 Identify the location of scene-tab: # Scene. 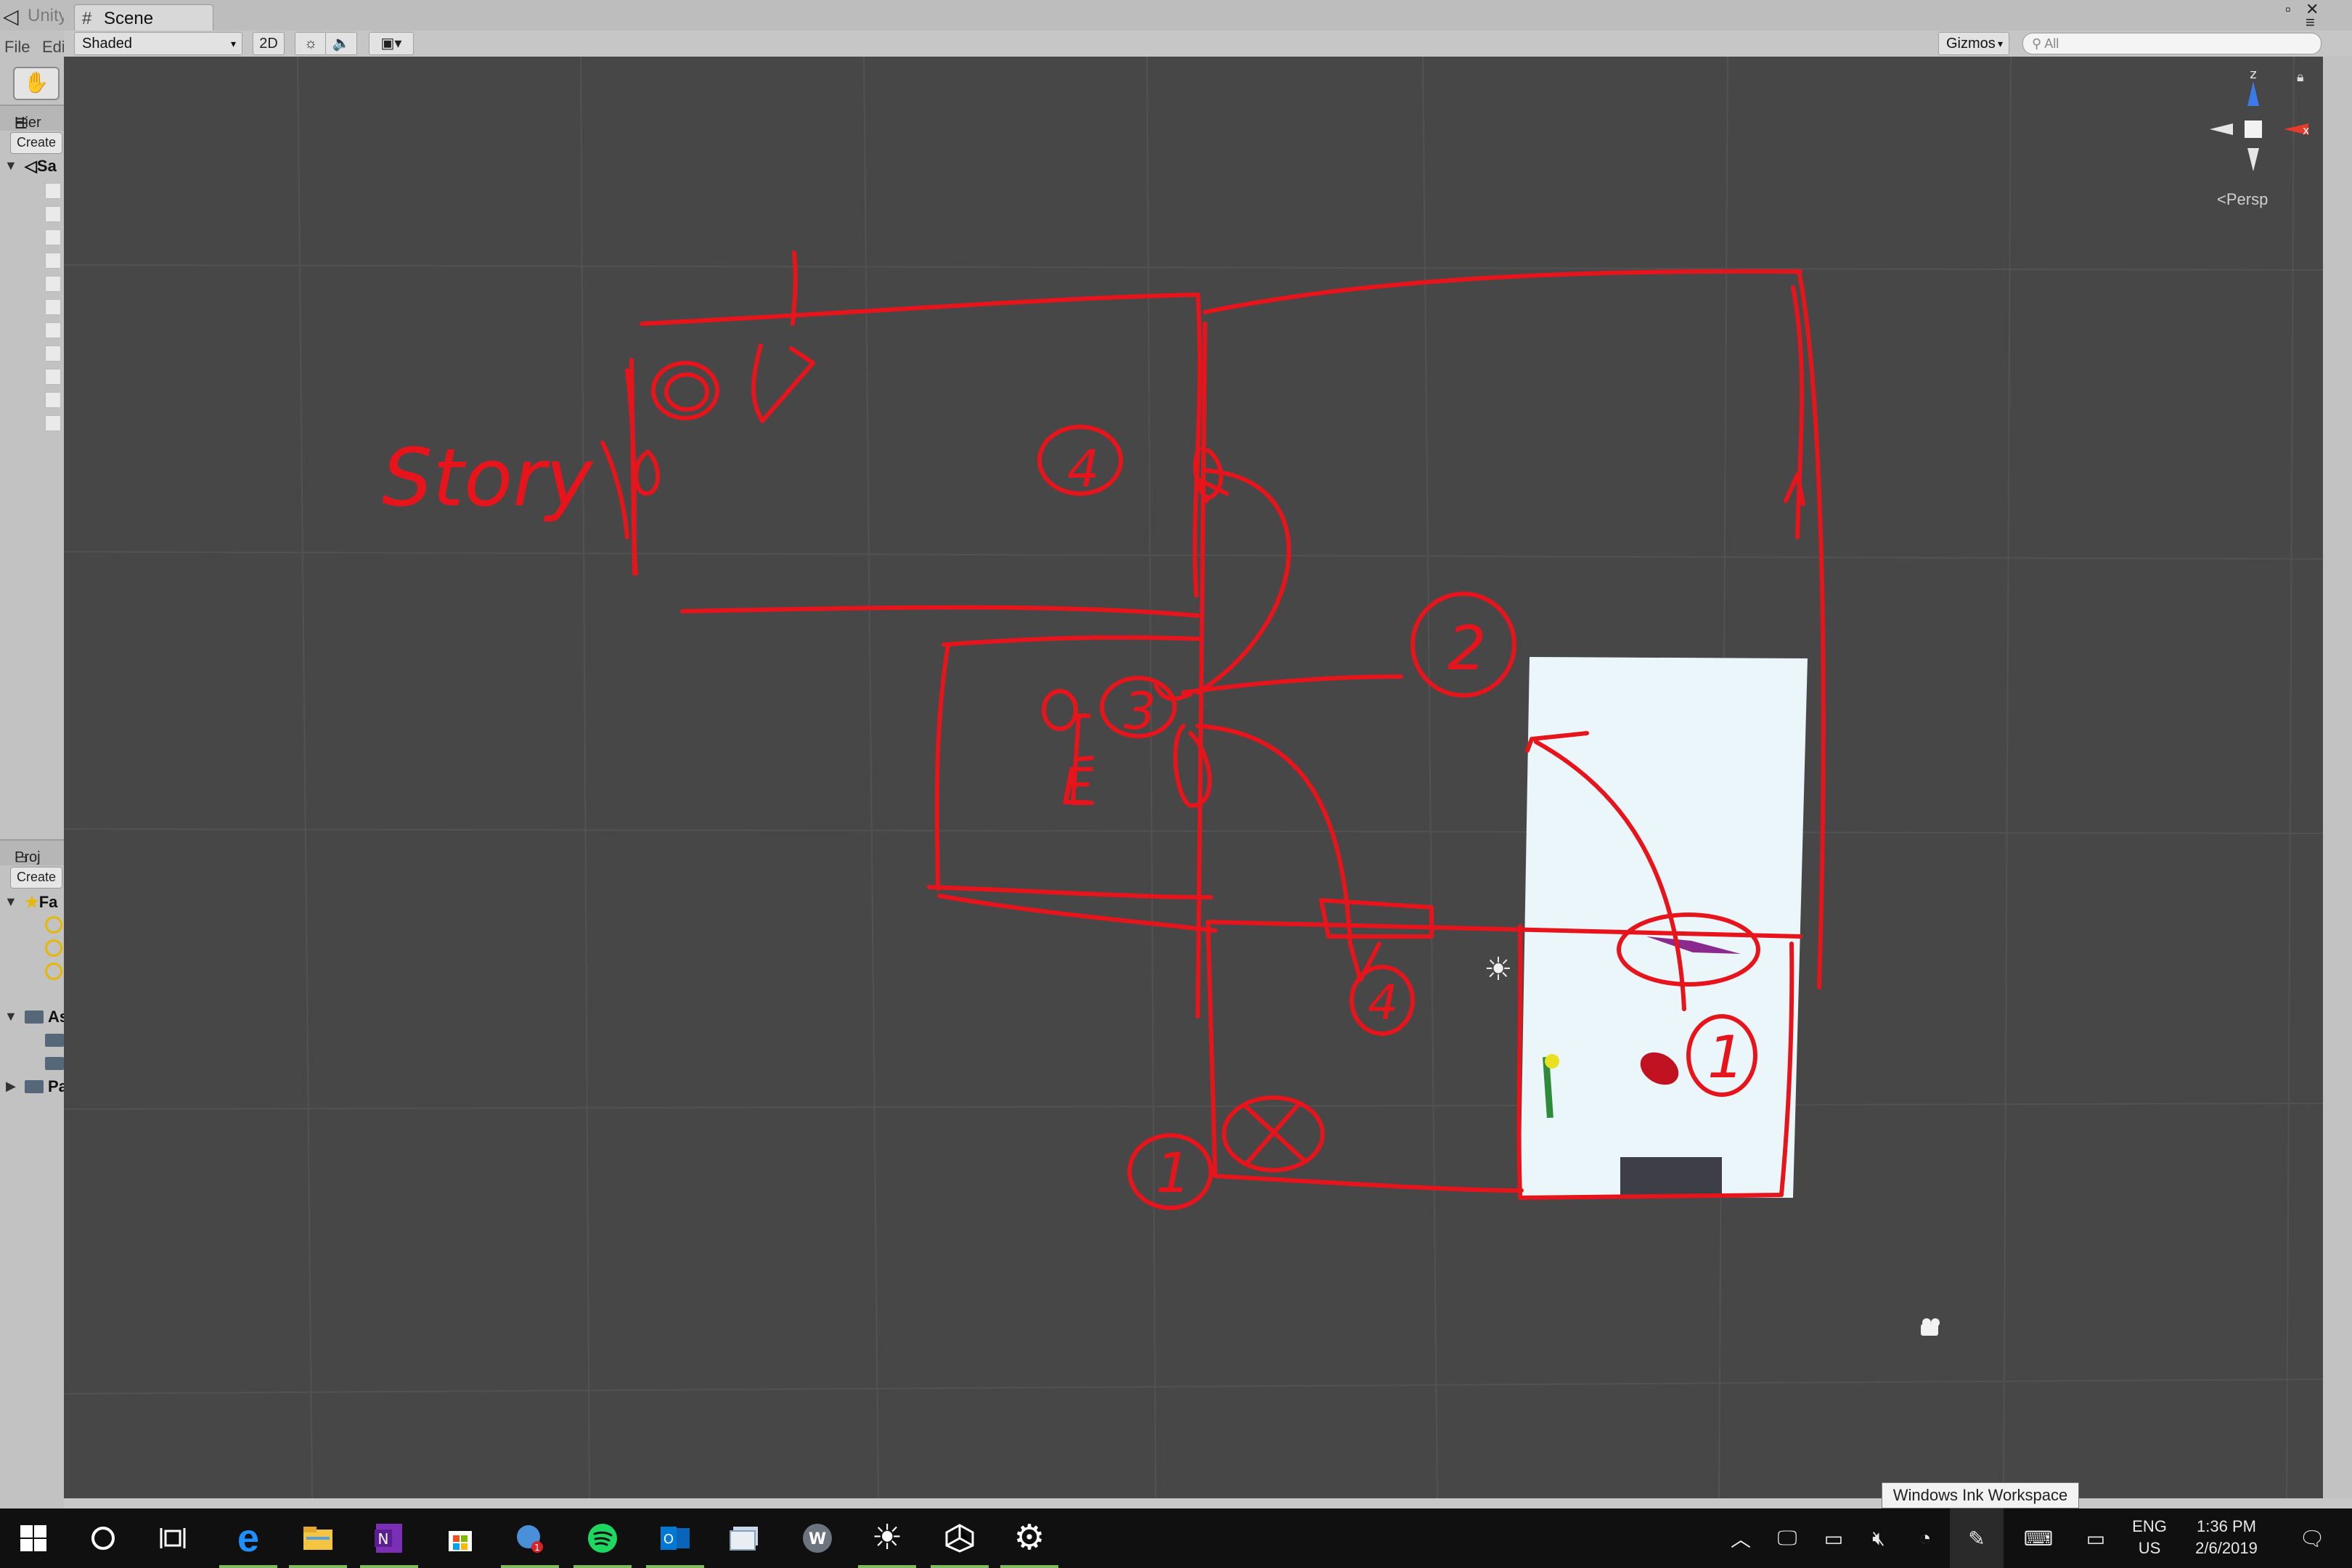
(144, 17).